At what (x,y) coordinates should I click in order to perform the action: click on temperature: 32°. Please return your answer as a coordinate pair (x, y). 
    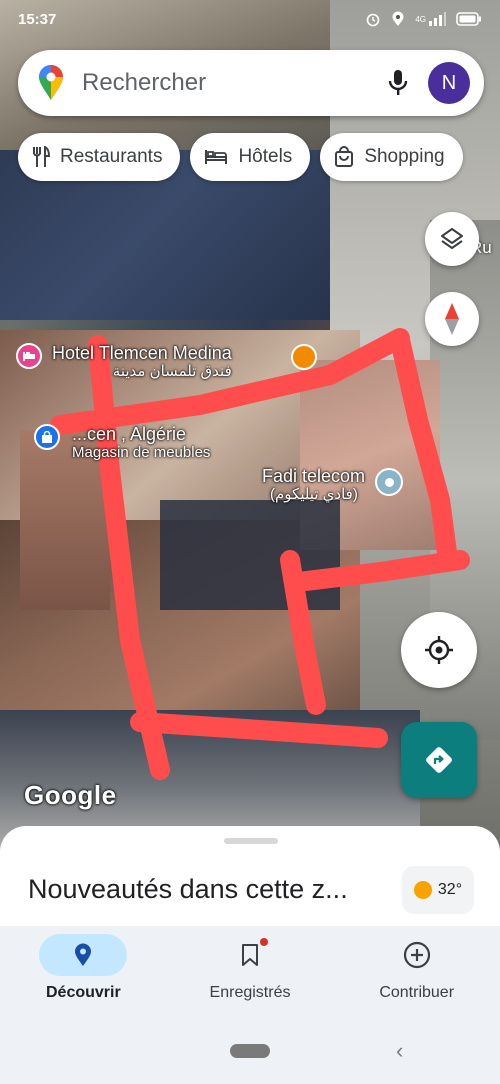
    Looking at the image, I should click on (450, 889).